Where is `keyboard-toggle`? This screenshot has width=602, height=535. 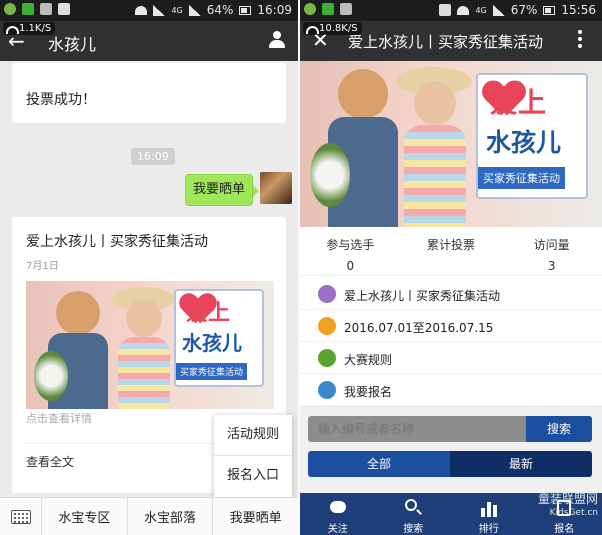
keyboard-toggle is located at coordinates (21, 516).